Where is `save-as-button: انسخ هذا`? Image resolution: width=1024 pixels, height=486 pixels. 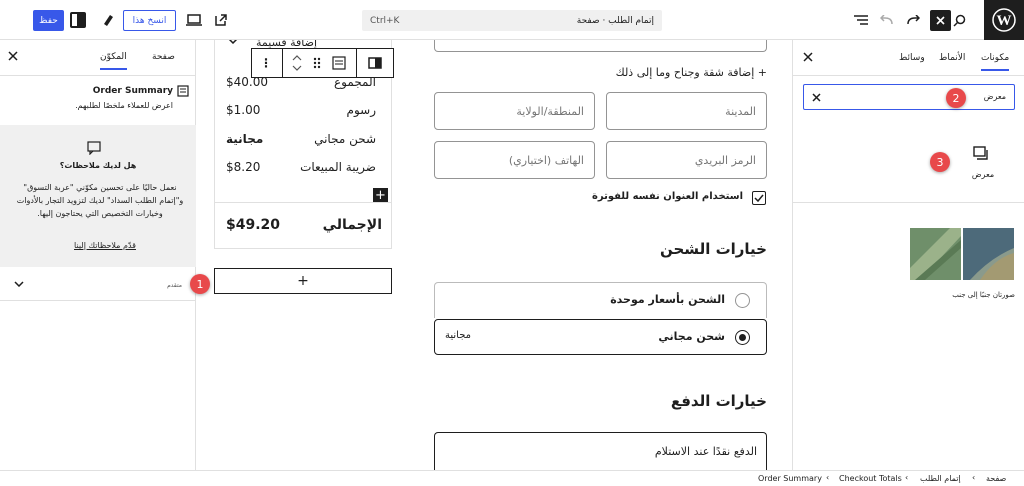
save-as-button: انسخ هذا is located at coordinates (149, 20).